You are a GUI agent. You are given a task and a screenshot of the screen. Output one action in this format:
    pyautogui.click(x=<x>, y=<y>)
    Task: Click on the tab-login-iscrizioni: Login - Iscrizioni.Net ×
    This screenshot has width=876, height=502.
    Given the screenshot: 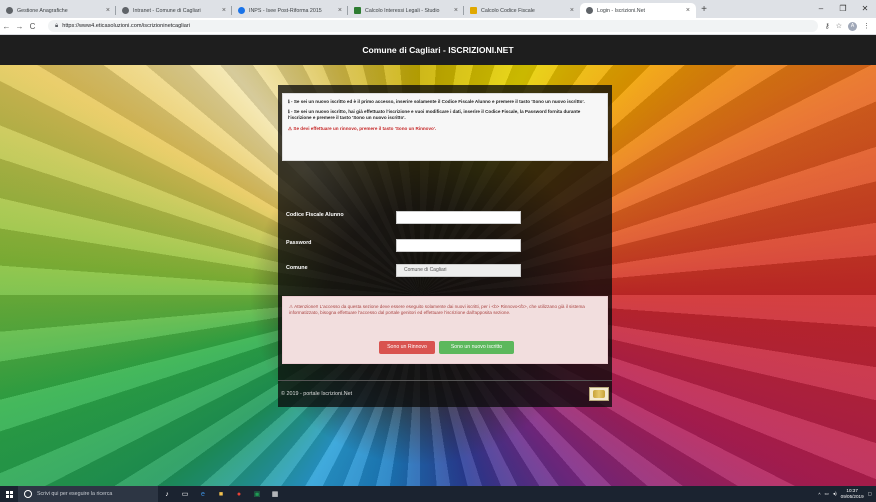 What is the action you would take?
    pyautogui.click(x=638, y=10)
    